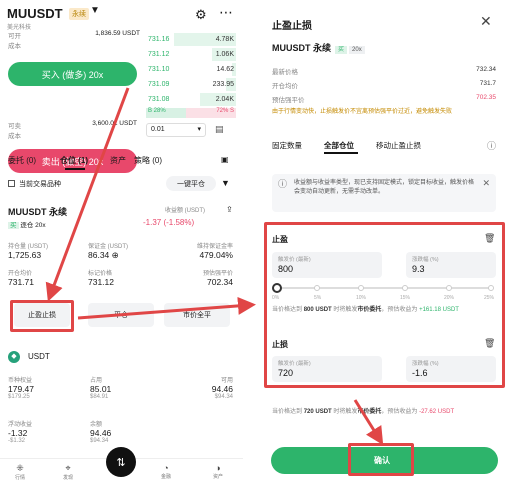 Image resolution: width=507 pixels, height=488 pixels. Describe the element at coordinates (191, 39) in the screenshot. I see `orderbook-row: 731.16 4.78K` at that location.